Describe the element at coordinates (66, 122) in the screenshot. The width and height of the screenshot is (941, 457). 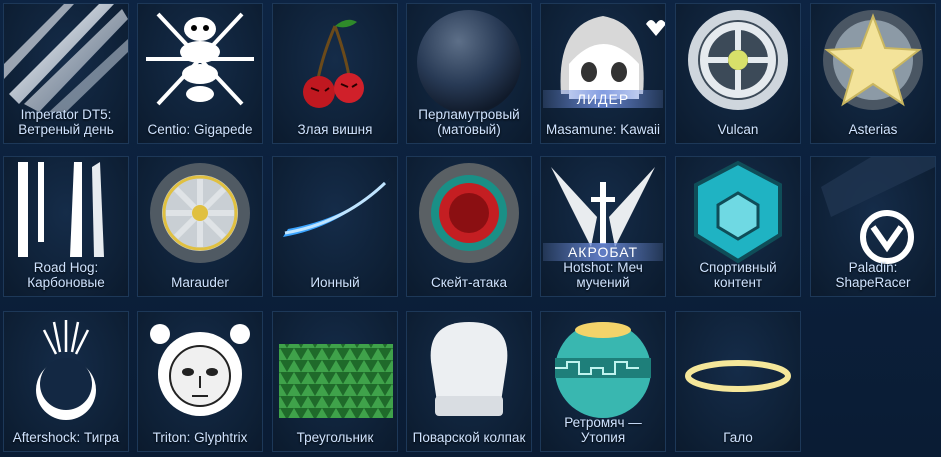
I see `item-label: Imperator DT5: Ветреный день` at that location.